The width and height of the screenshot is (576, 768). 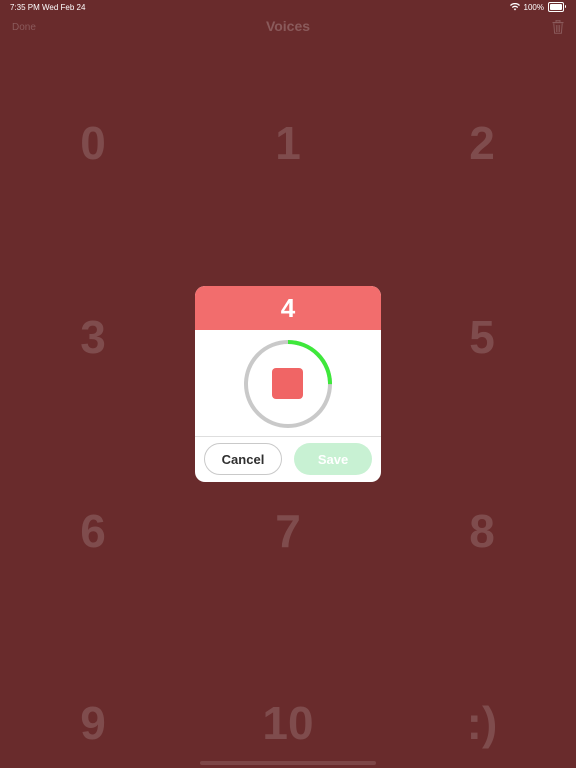 I want to click on voice-cell-smiley: :), so click(x=482, y=723).